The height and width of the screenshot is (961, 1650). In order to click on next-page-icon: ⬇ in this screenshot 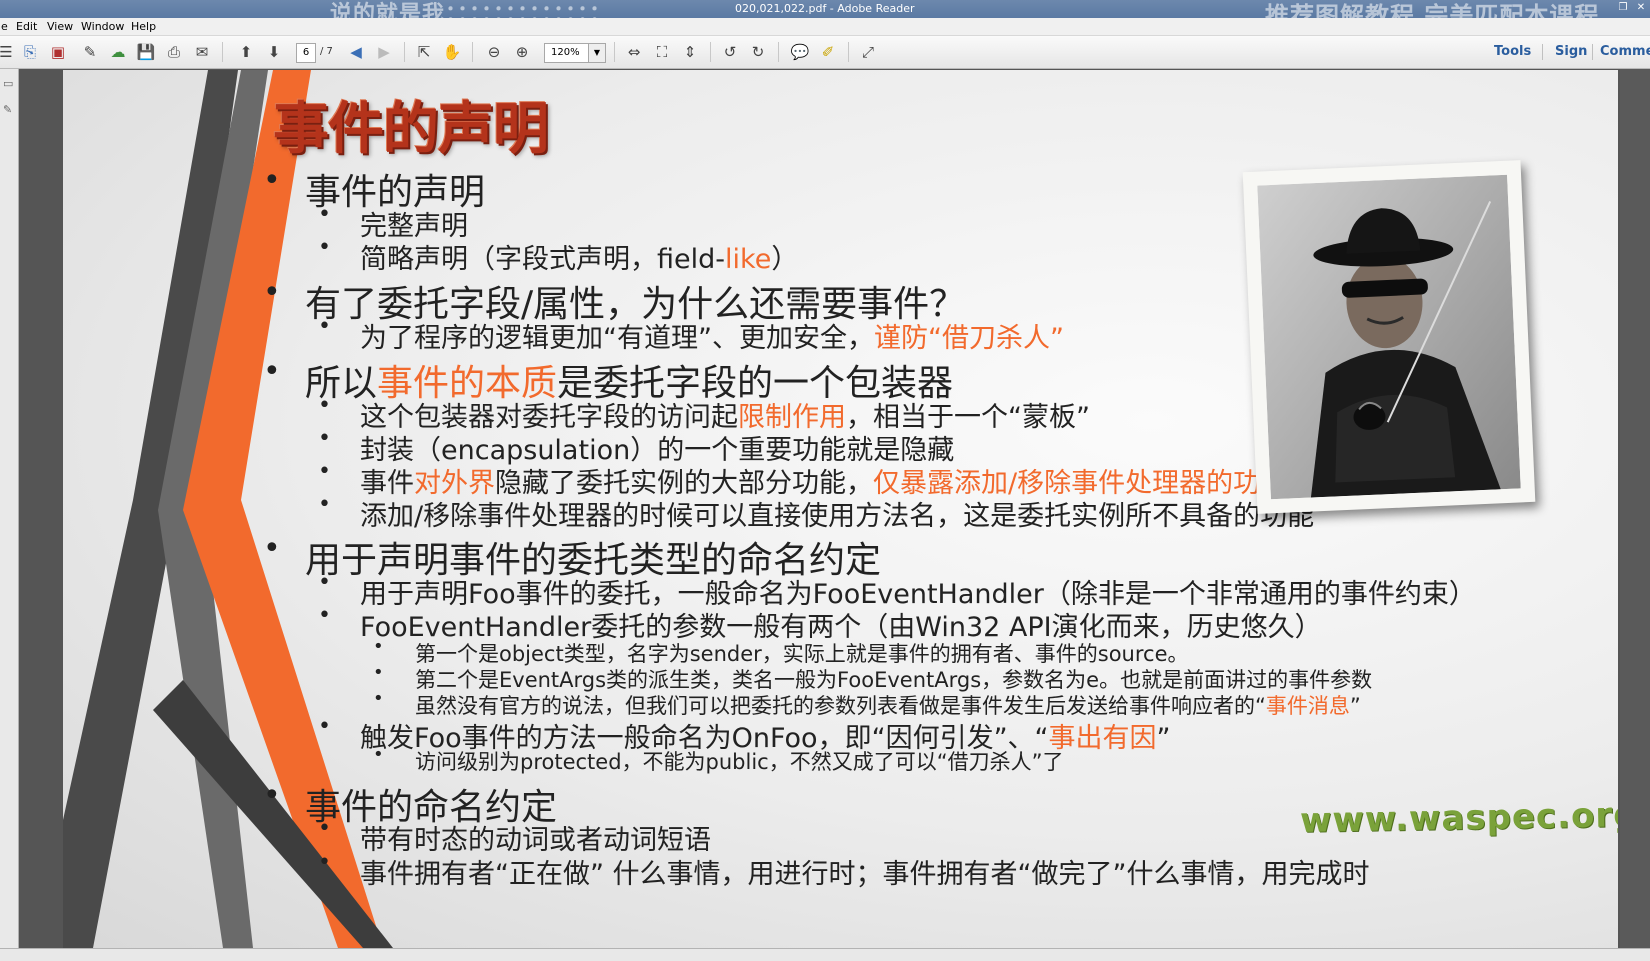, I will do `click(274, 52)`.